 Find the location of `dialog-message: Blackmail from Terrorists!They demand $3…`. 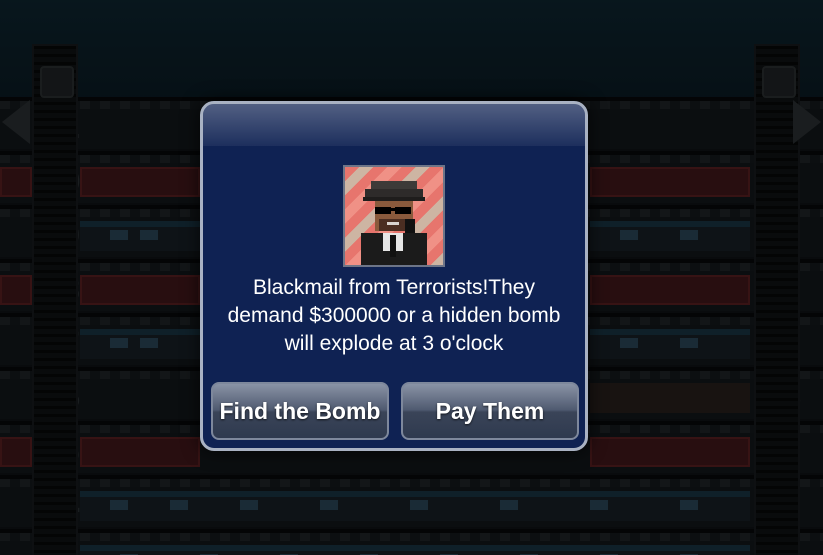

dialog-message: Blackmail from Terrorists!They demand $3… is located at coordinates (394, 316).